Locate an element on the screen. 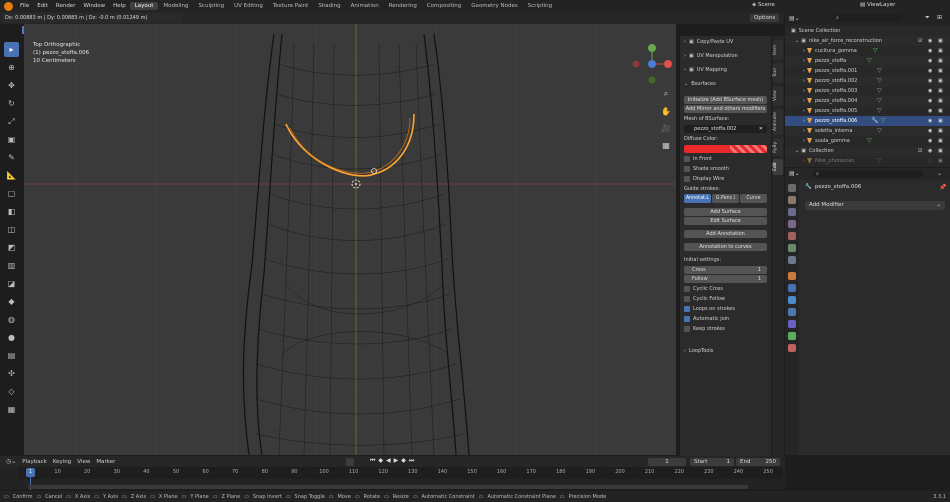 Image resolution: width=950 pixels, height=502 pixels. cross-field: Cross 1 is located at coordinates (725, 270).